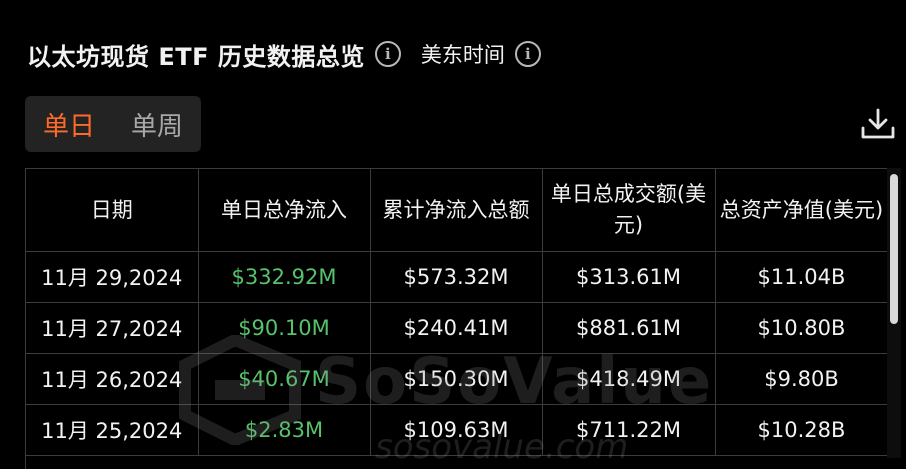 The image size is (906, 469). I want to click on timezone-info-icon: i, so click(527, 54).